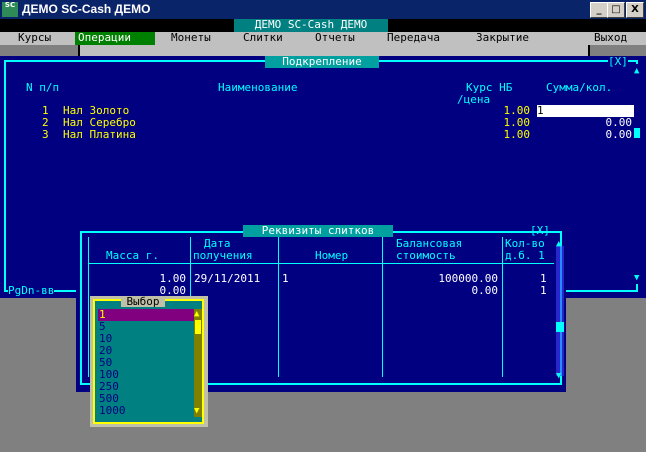  Describe the element at coordinates (196, 411) in the screenshot. I see `choice-scroll-down-icon: ▼` at that location.